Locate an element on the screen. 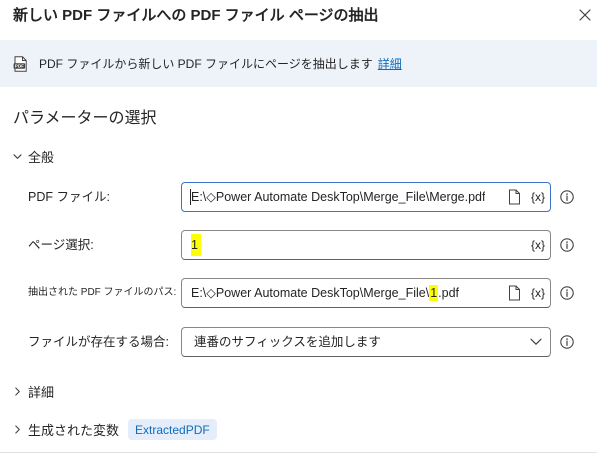 The width and height of the screenshot is (597, 462). general-section-toggle: 全般 is located at coordinates (33, 156).